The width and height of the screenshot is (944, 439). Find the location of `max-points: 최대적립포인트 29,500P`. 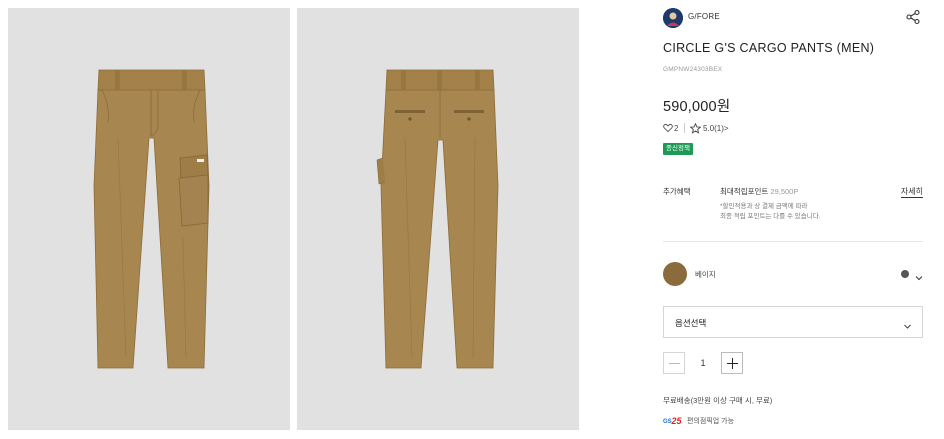

max-points: 최대적립포인트 29,500P is located at coordinates (759, 191).